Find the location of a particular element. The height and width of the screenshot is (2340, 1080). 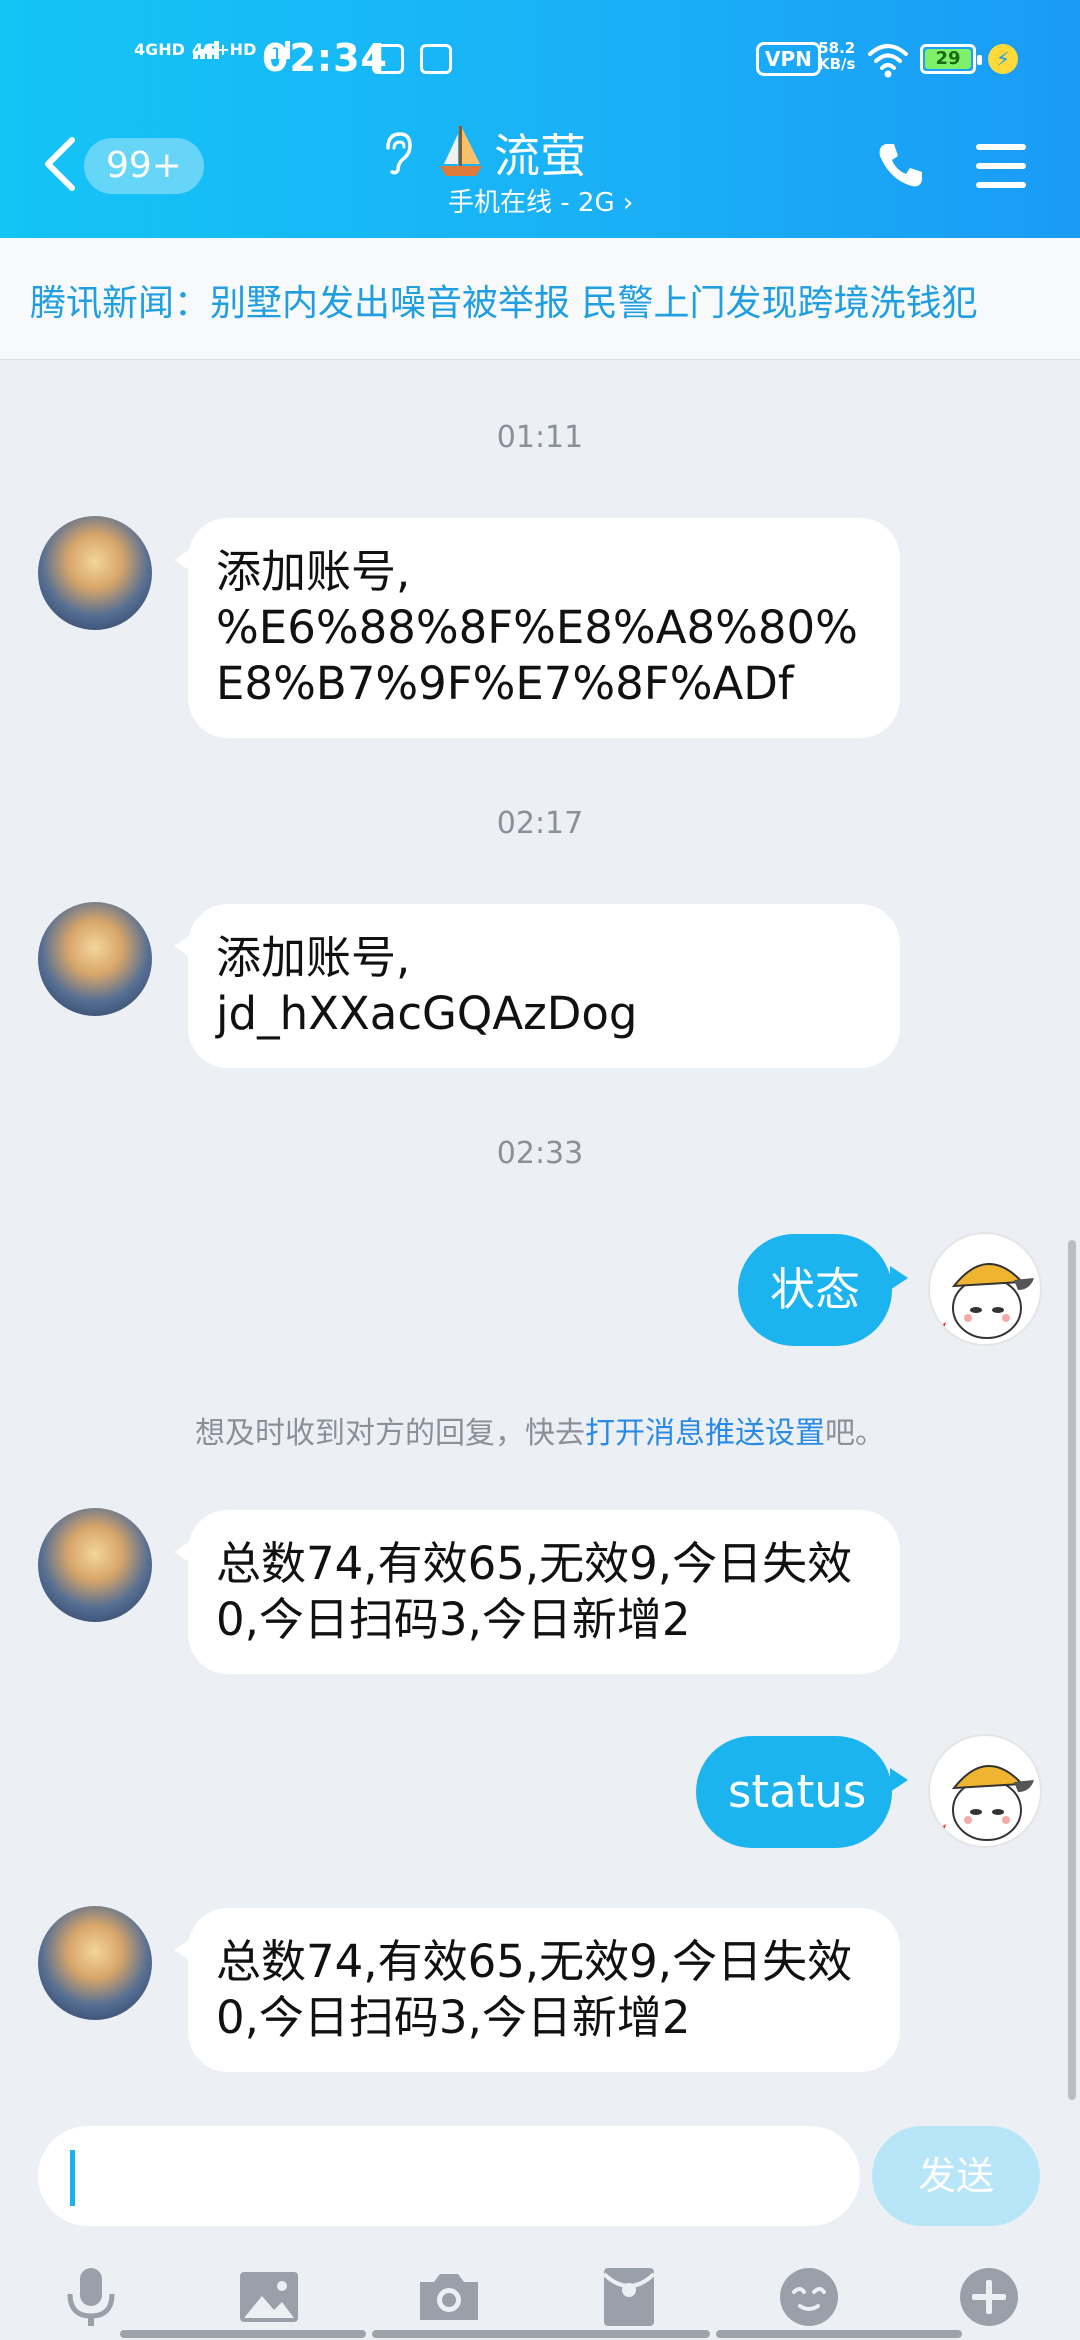

image-icon is located at coordinates (269, 2297).